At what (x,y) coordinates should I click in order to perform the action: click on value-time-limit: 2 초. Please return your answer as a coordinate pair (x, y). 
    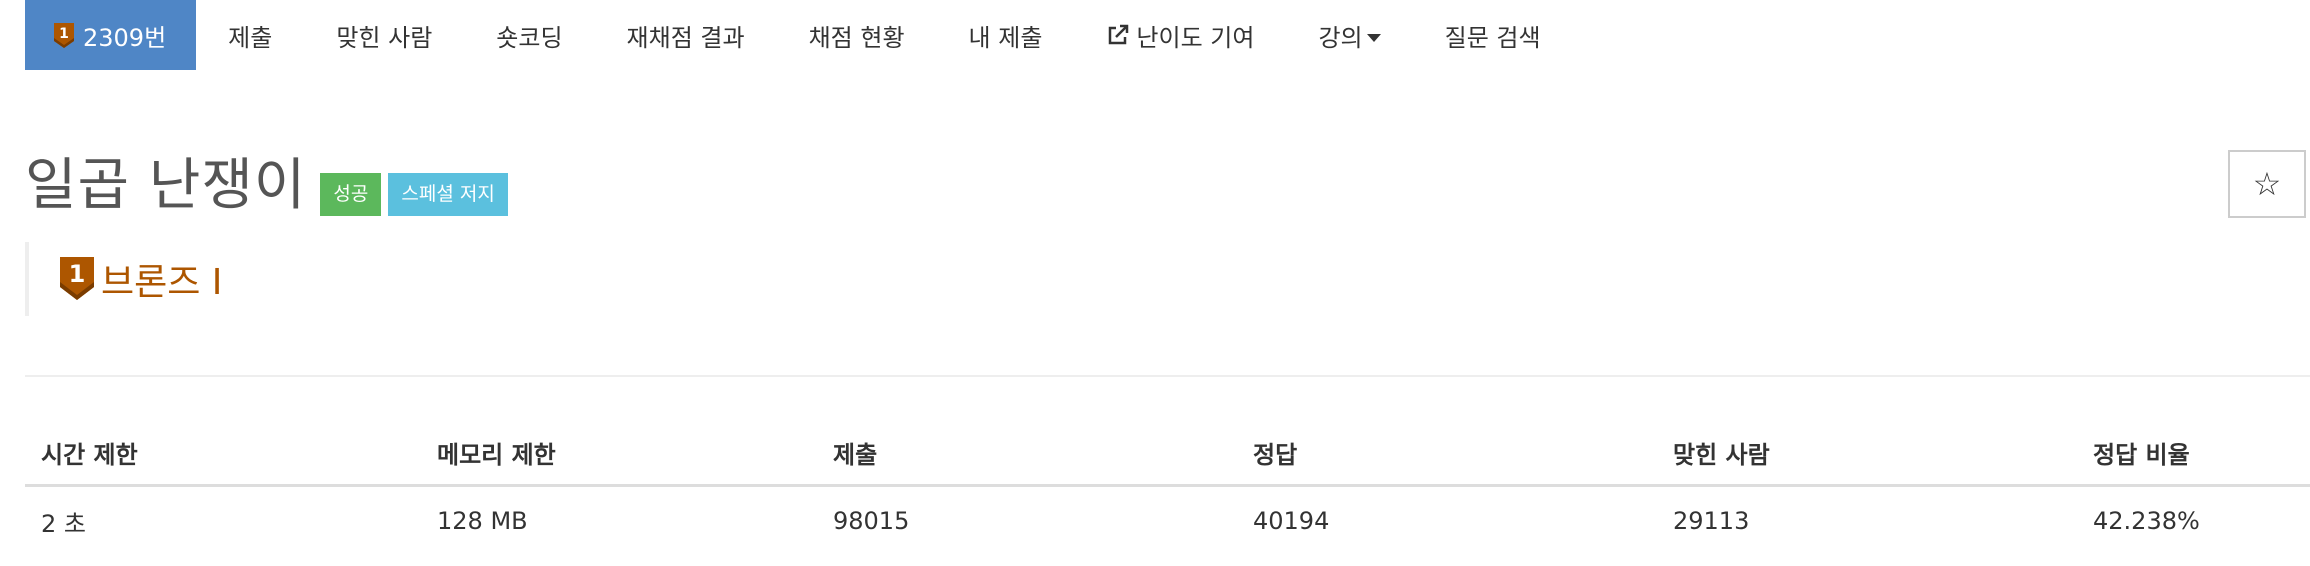
    Looking at the image, I should click on (63, 523).